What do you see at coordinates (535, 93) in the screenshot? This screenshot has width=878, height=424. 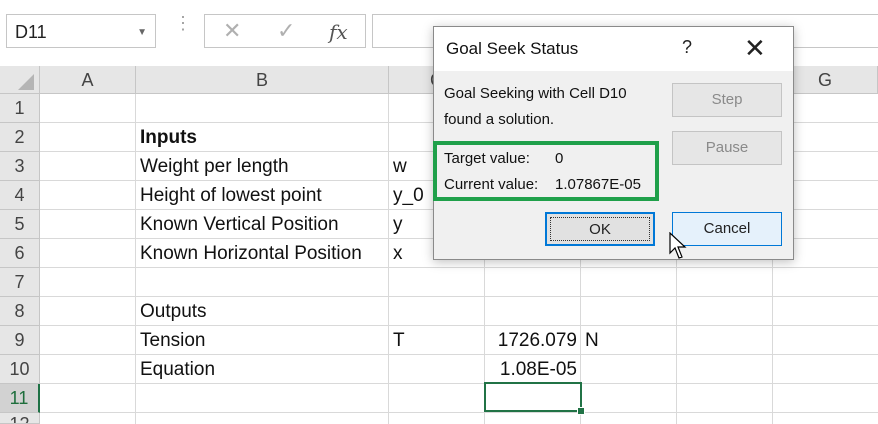 I see `dialog-message-line1: Goal Seeking with Cell D10` at bounding box center [535, 93].